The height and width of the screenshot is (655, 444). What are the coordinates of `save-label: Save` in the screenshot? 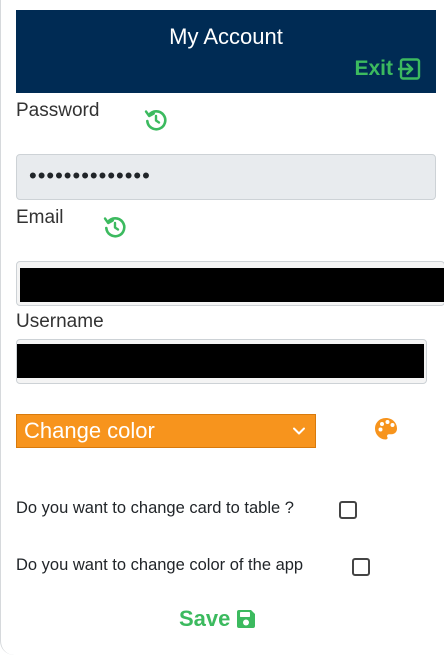 It's located at (205, 618).